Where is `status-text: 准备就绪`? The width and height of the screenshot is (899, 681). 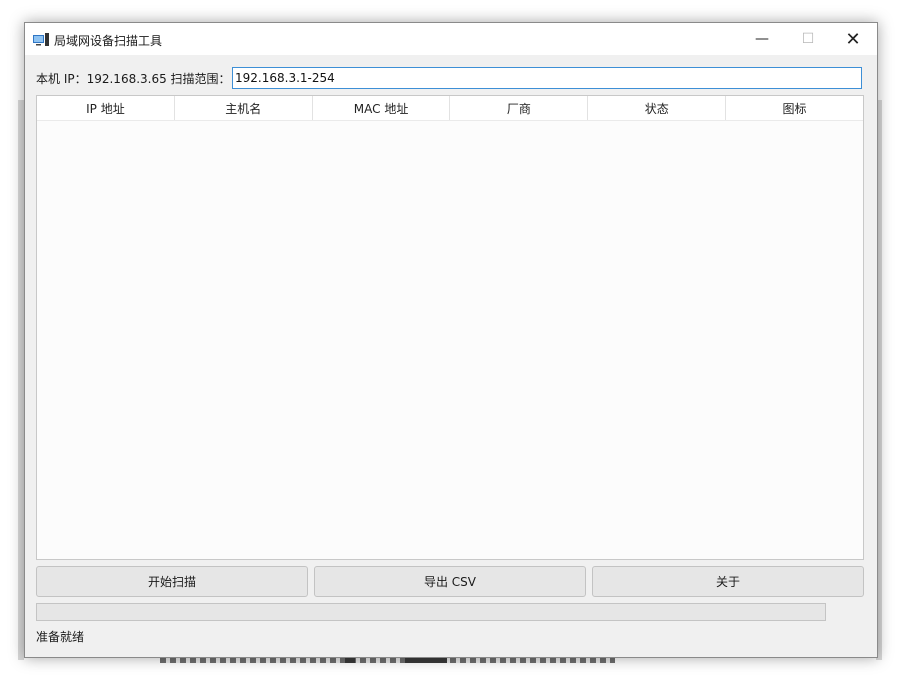 status-text: 准备就绪 is located at coordinates (60, 637).